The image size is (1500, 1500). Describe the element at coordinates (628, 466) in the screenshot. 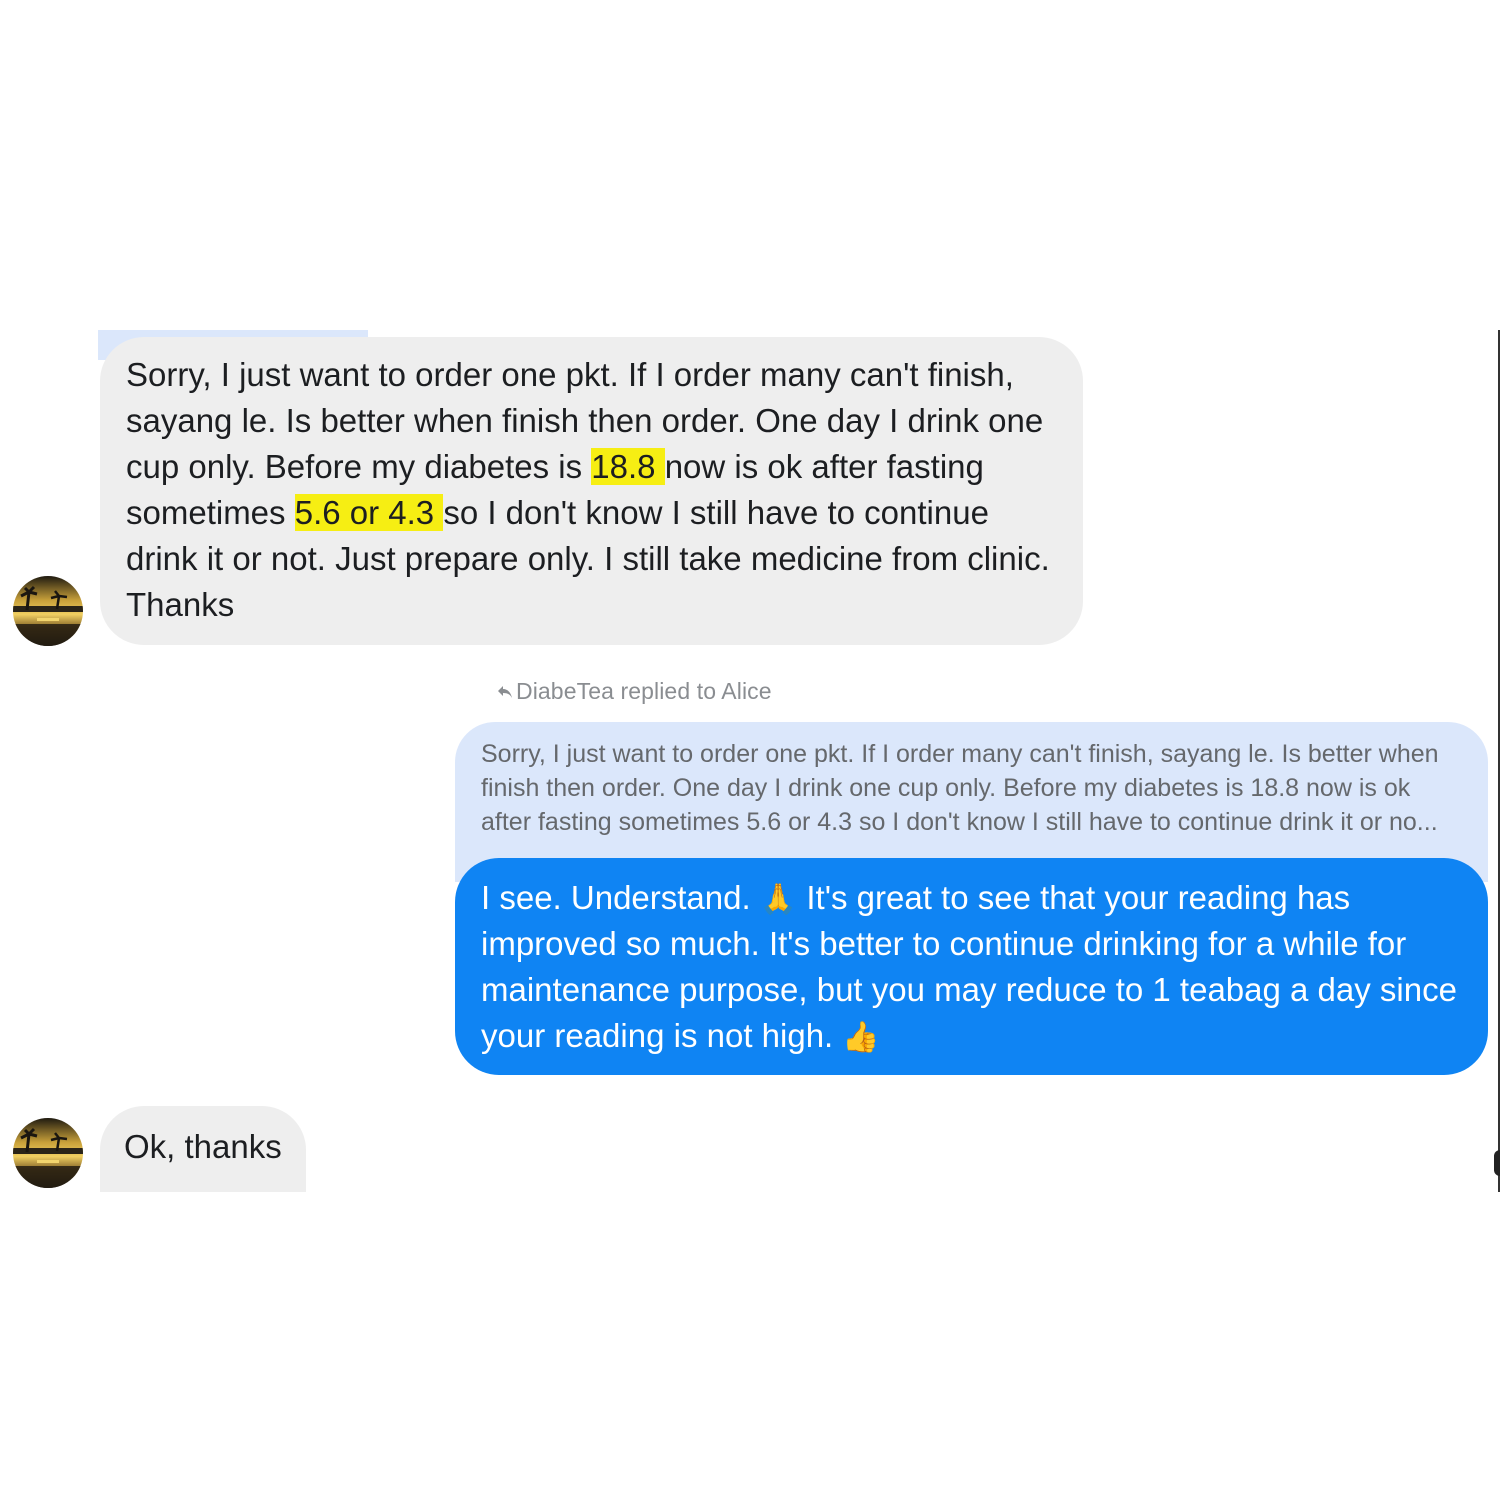

I see `highlighted-reading-18-8: 18.8` at that location.